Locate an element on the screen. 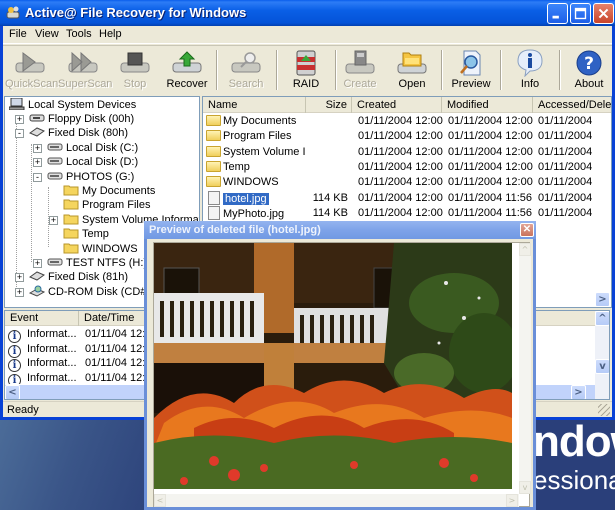  preview-close-button: ✕ is located at coordinates (527, 230).